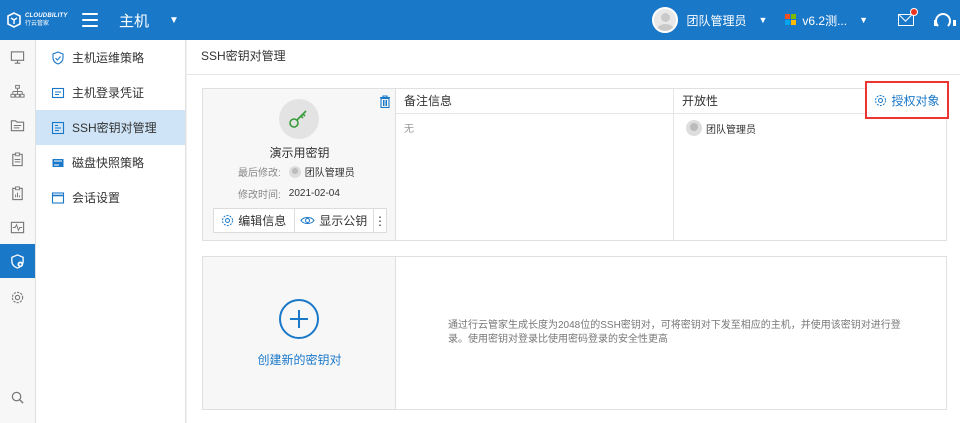  I want to click on subnav-label: 会话设置, so click(96, 198).